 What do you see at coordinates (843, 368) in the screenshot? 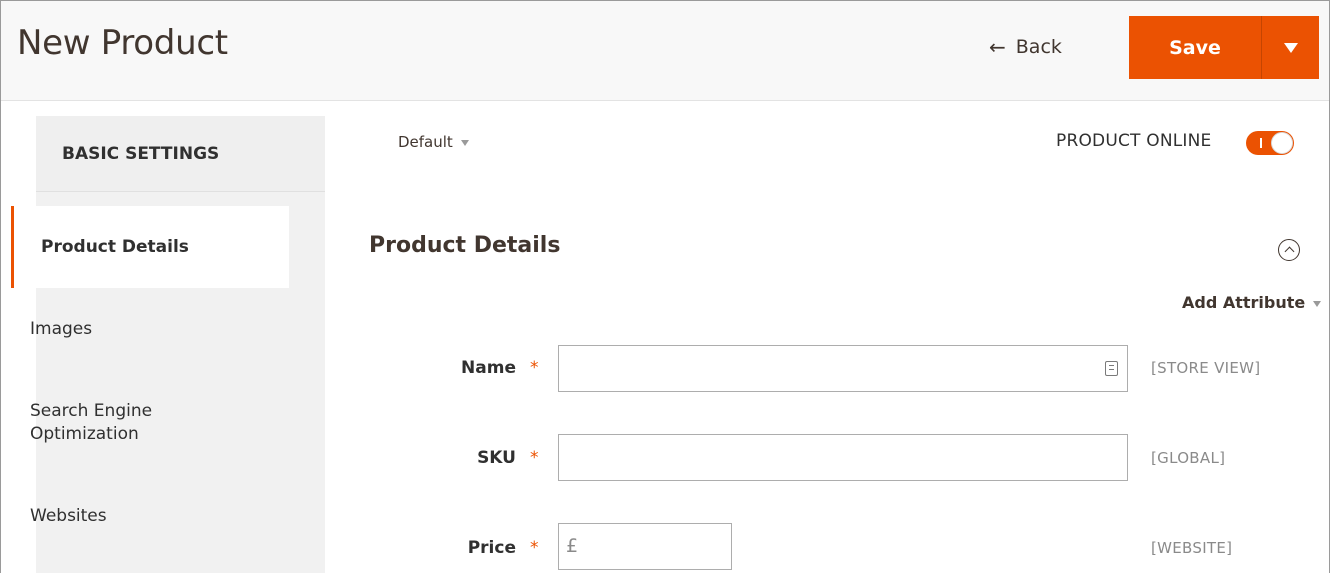
I see `name-input` at bounding box center [843, 368].